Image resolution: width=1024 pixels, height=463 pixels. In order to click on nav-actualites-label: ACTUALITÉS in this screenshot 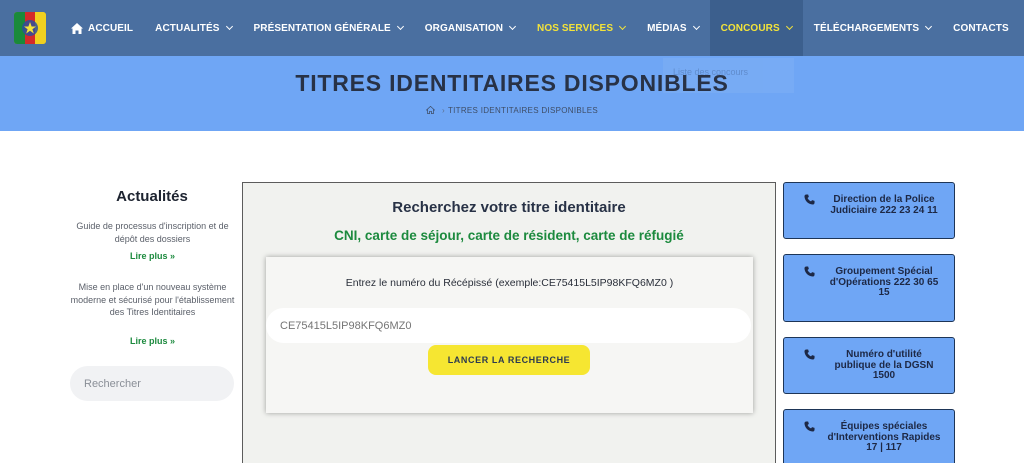, I will do `click(187, 28)`.